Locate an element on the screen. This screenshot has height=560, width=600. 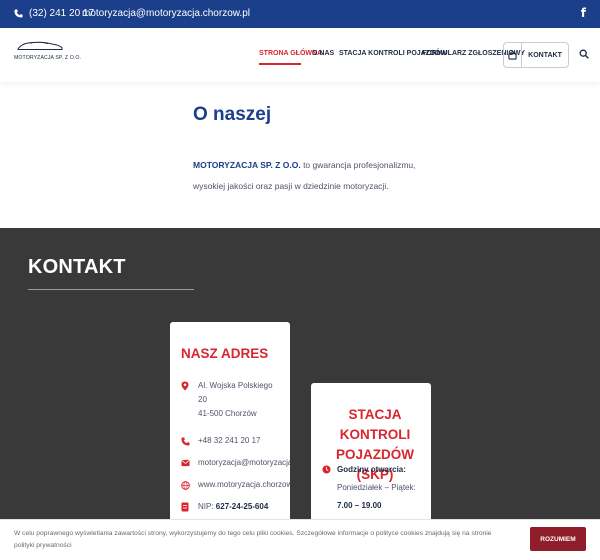
contact-email: motoryzacja@motoryzacja.chorzow.pl is located at coordinates (244, 462).